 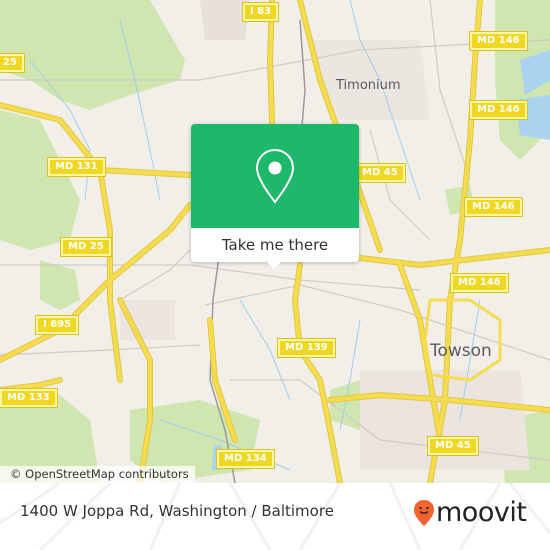 I want to click on highway-md139, so click(x=317, y=373).